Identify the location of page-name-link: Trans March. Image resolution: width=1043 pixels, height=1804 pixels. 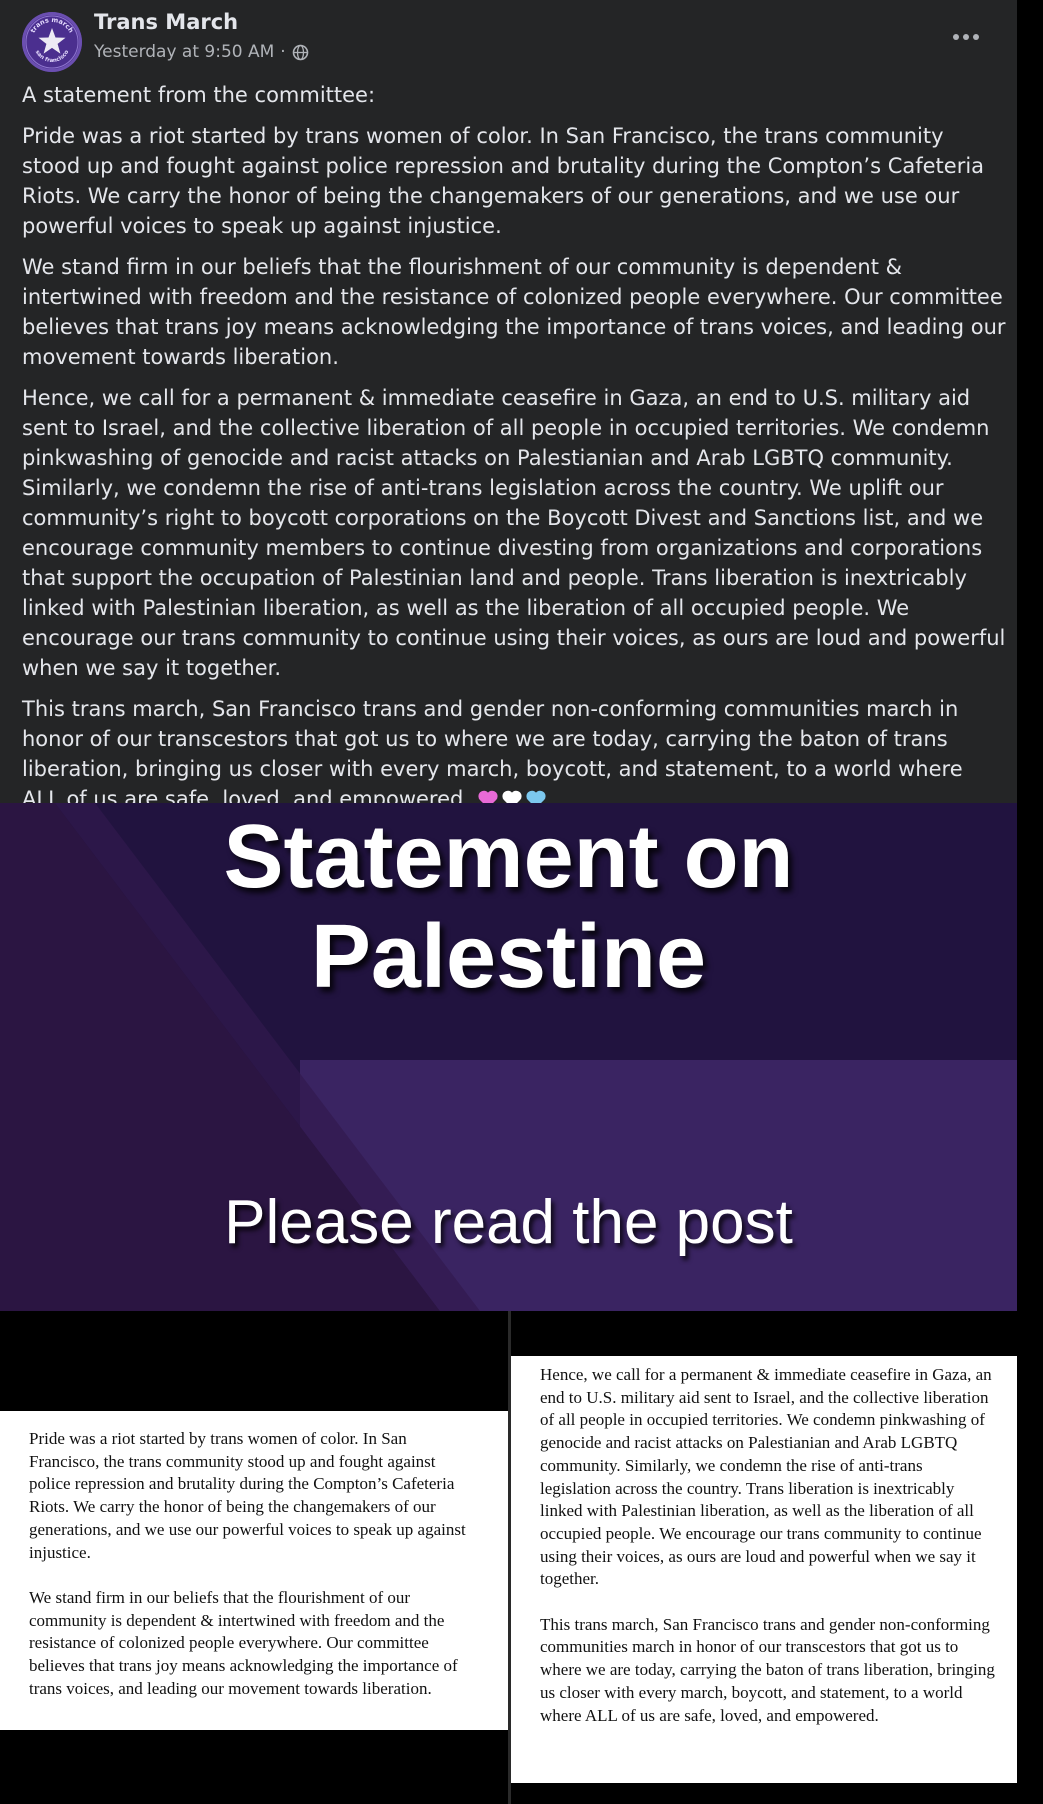
(166, 22).